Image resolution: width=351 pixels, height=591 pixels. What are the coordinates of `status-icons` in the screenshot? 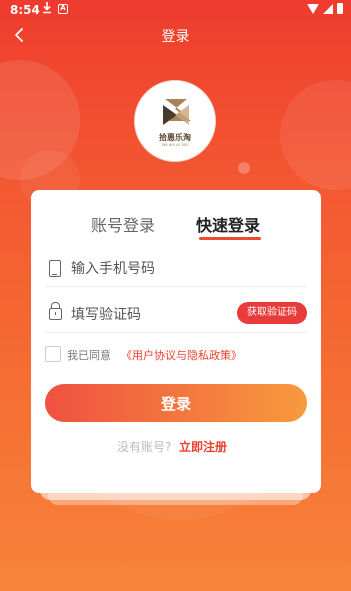 It's located at (325, 8).